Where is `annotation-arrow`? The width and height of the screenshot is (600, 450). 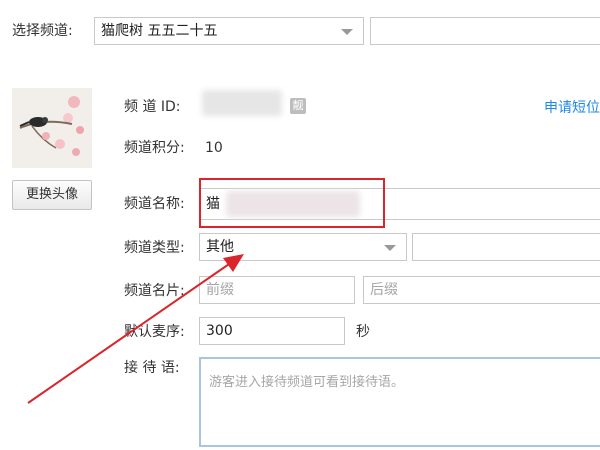
annotation-arrow is located at coordinates (135, 329).